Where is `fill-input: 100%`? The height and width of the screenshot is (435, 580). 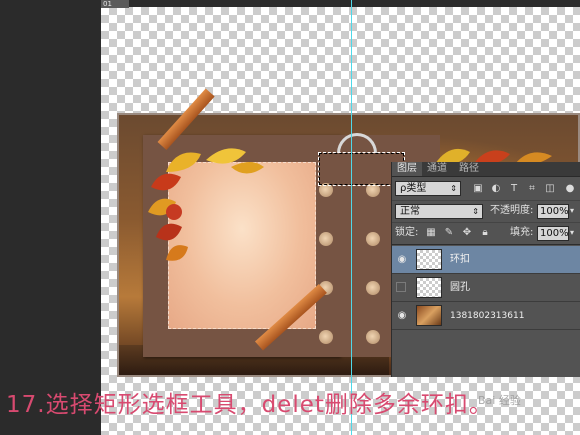 fill-input: 100% is located at coordinates (553, 233).